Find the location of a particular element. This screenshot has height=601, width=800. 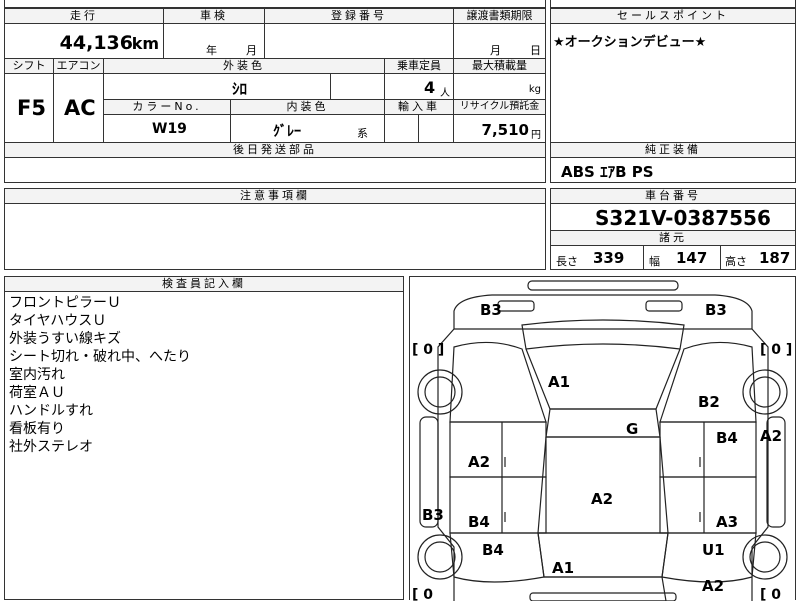

tire-left-front-label: [ 0 ] is located at coordinates (428, 350).